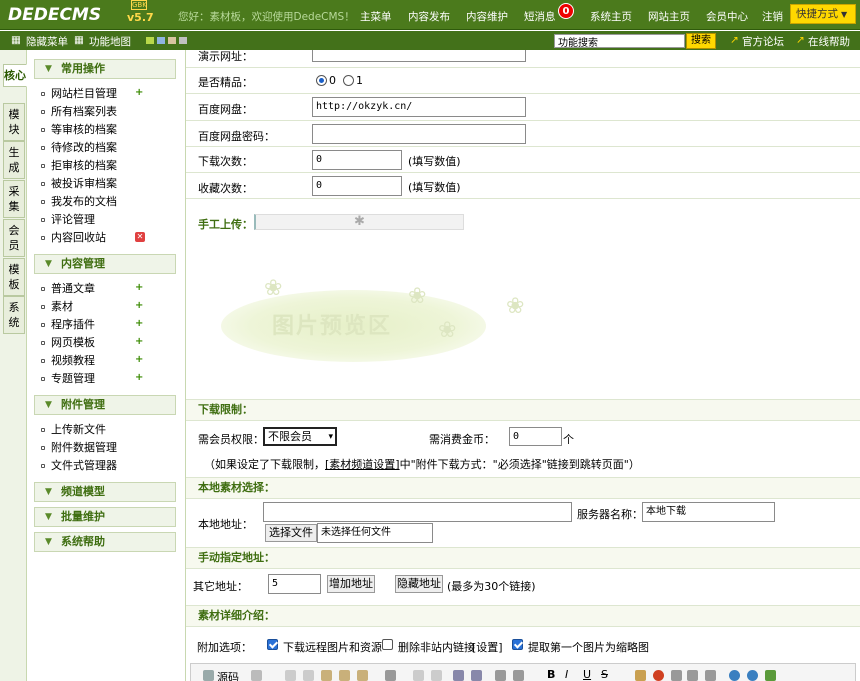  I want to click on menu-item-all-archives: 所有档案列表, so click(106, 111).